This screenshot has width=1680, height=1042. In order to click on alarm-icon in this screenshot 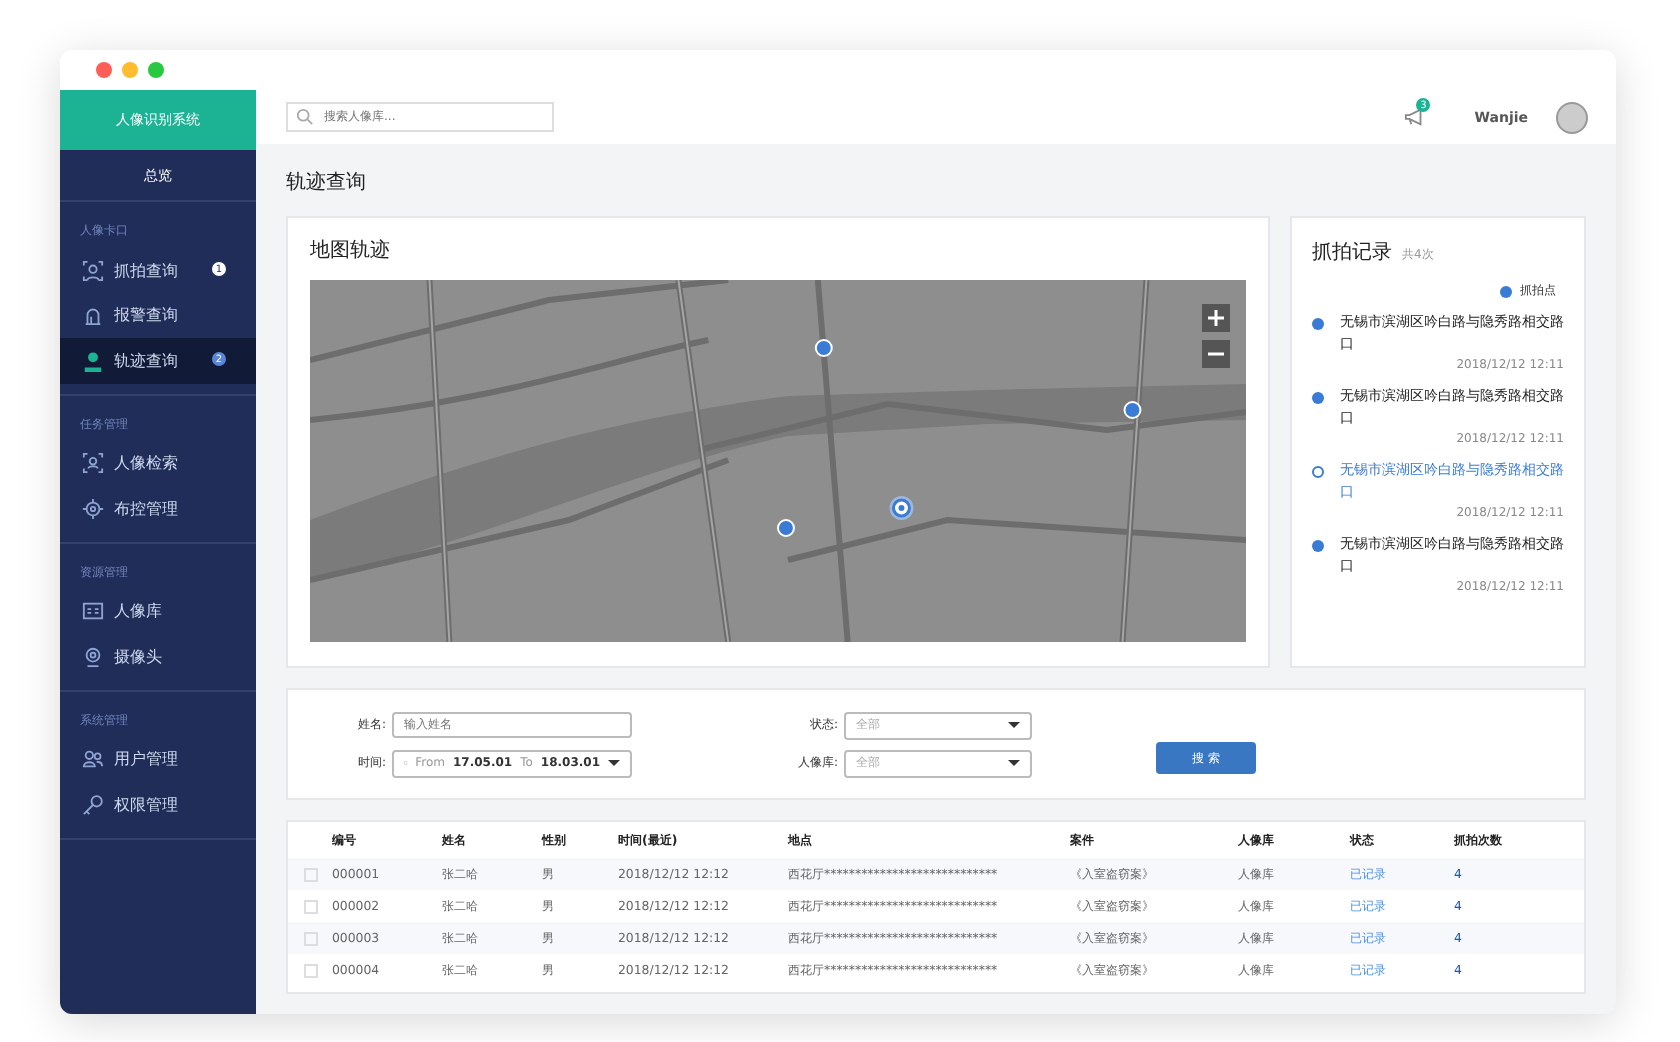, I will do `click(93, 315)`.